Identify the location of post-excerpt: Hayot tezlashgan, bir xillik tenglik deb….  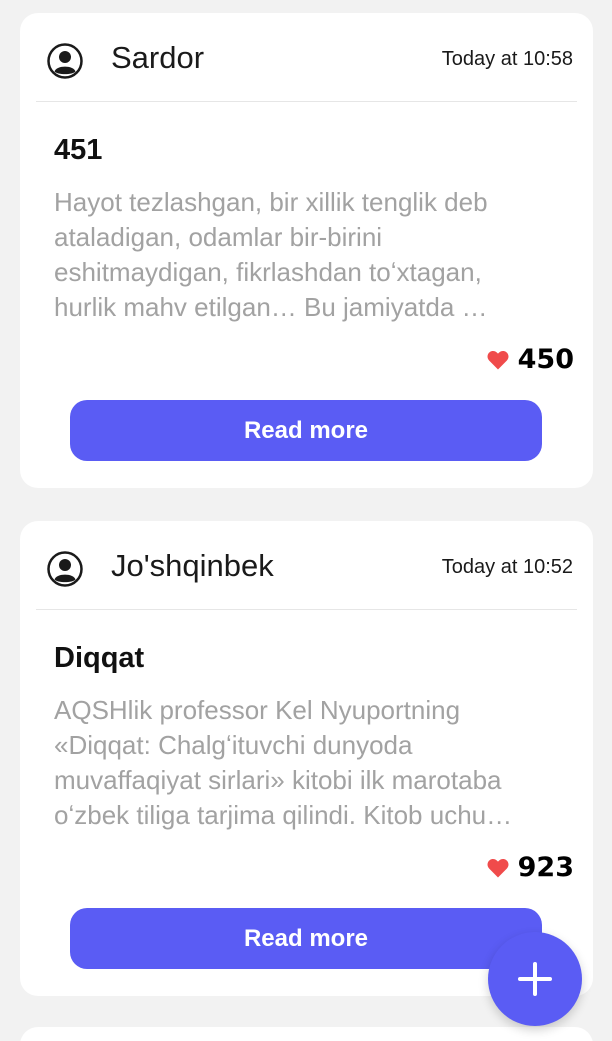
(309, 255).